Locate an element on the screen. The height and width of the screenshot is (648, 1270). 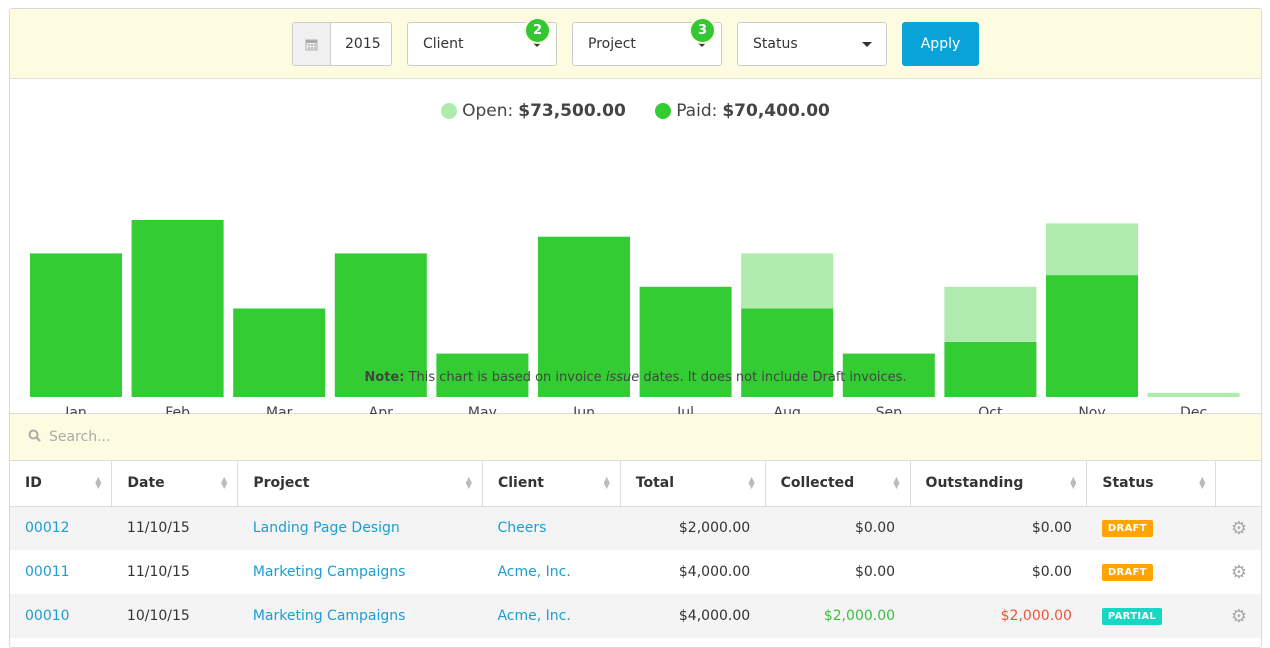
cell-project: Landing Page Design is located at coordinates (360, 528).